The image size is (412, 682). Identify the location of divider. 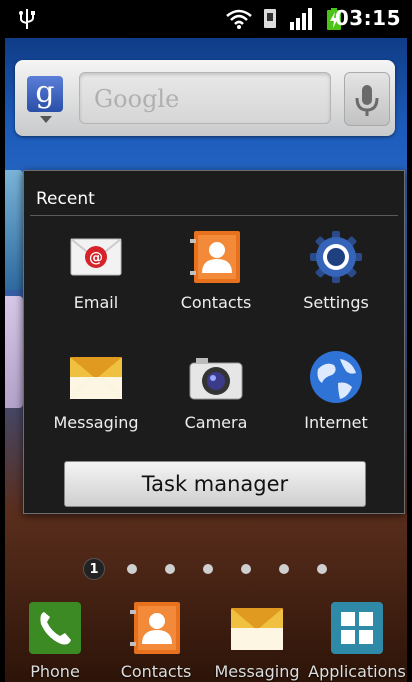
(214, 215).